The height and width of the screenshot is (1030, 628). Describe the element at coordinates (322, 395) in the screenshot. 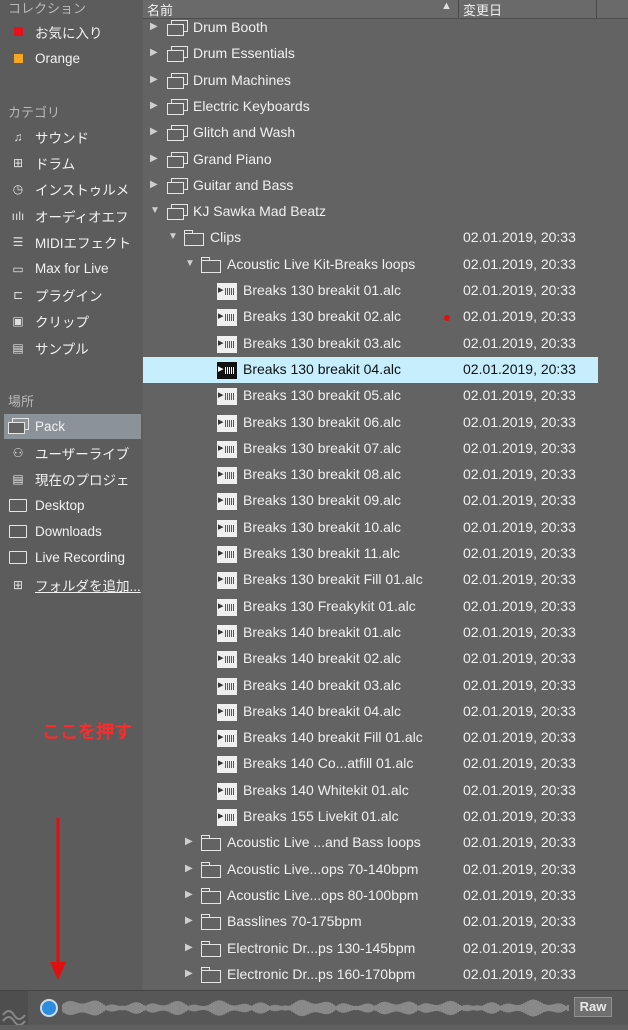

I see `item-name: Breaks 130 breakit 05.alc` at that location.